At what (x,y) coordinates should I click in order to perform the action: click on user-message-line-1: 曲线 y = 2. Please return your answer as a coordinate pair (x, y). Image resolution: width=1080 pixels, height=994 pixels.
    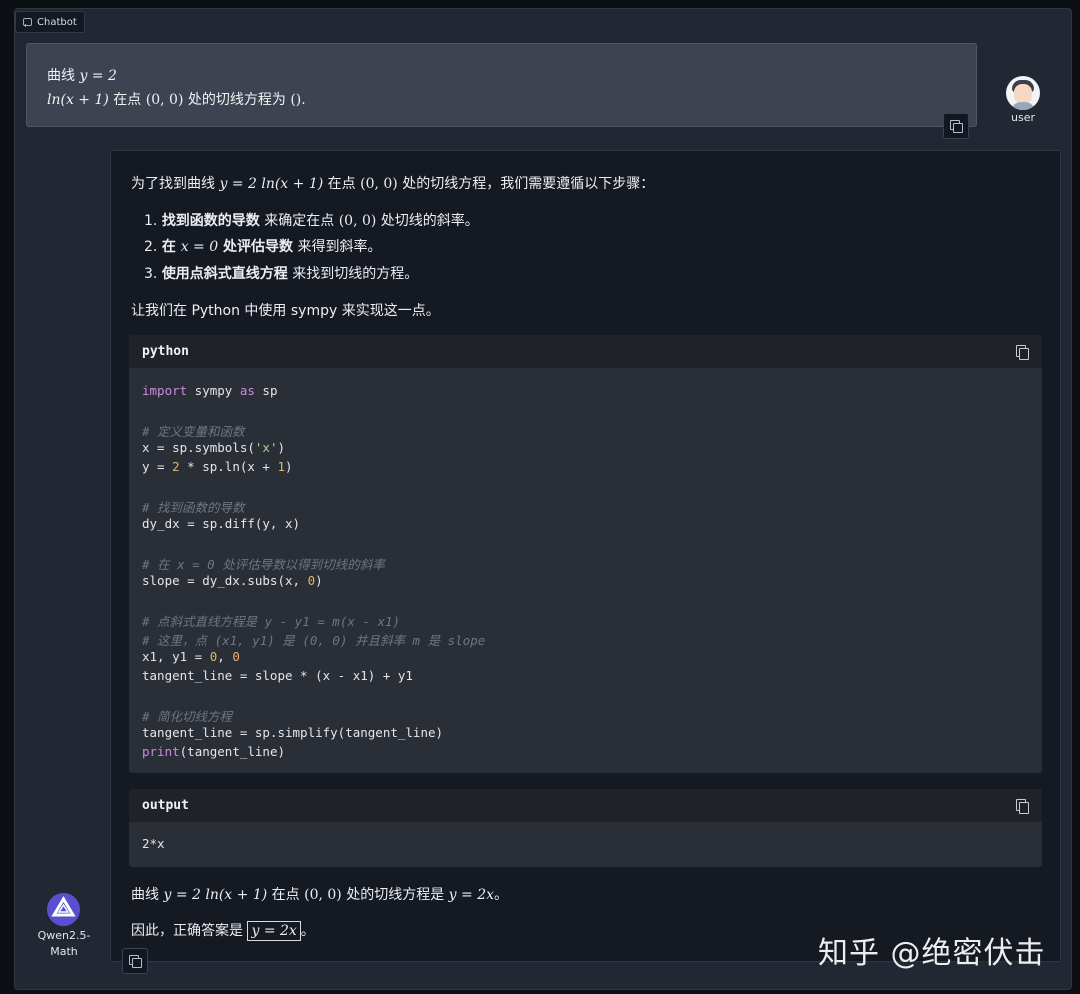
    Looking at the image, I should click on (501, 76).